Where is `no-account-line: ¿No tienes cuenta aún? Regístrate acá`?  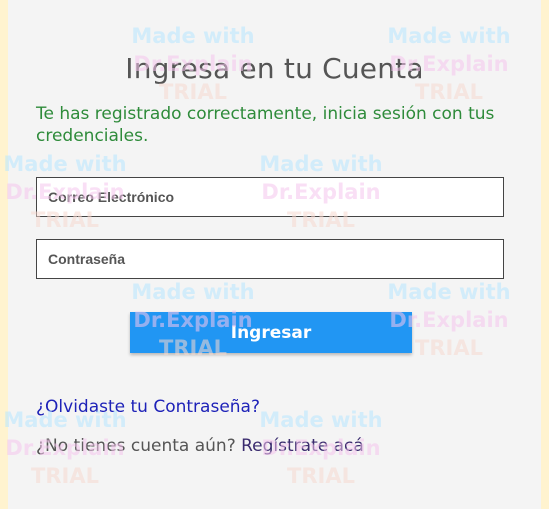
no-account-line: ¿No tienes cuenta aún? Regístrate acá is located at coordinates (200, 446).